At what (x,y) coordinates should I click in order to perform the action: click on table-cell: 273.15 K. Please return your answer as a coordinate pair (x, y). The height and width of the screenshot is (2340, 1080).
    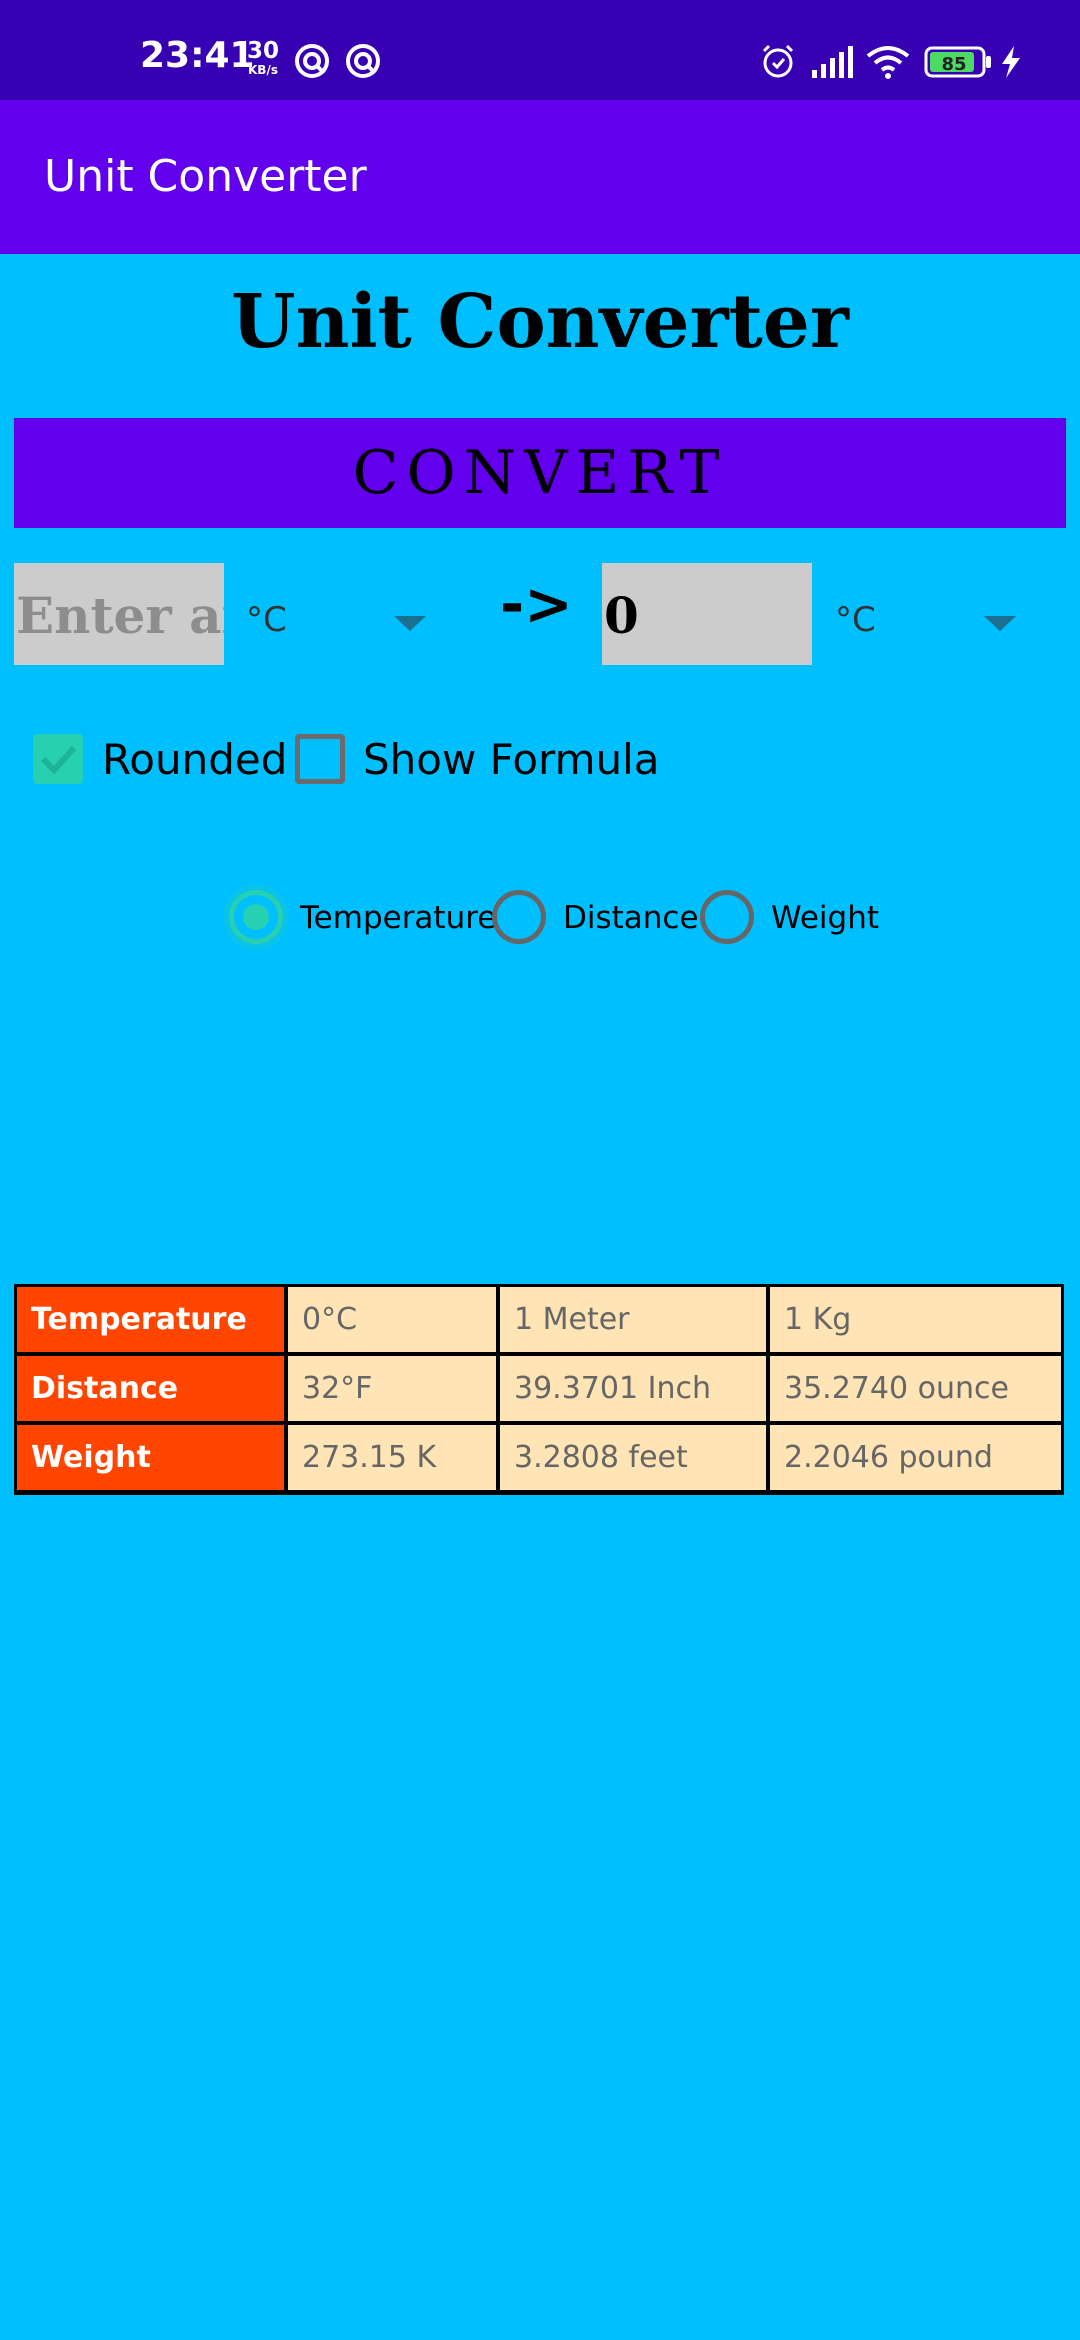
    Looking at the image, I should click on (392, 1457).